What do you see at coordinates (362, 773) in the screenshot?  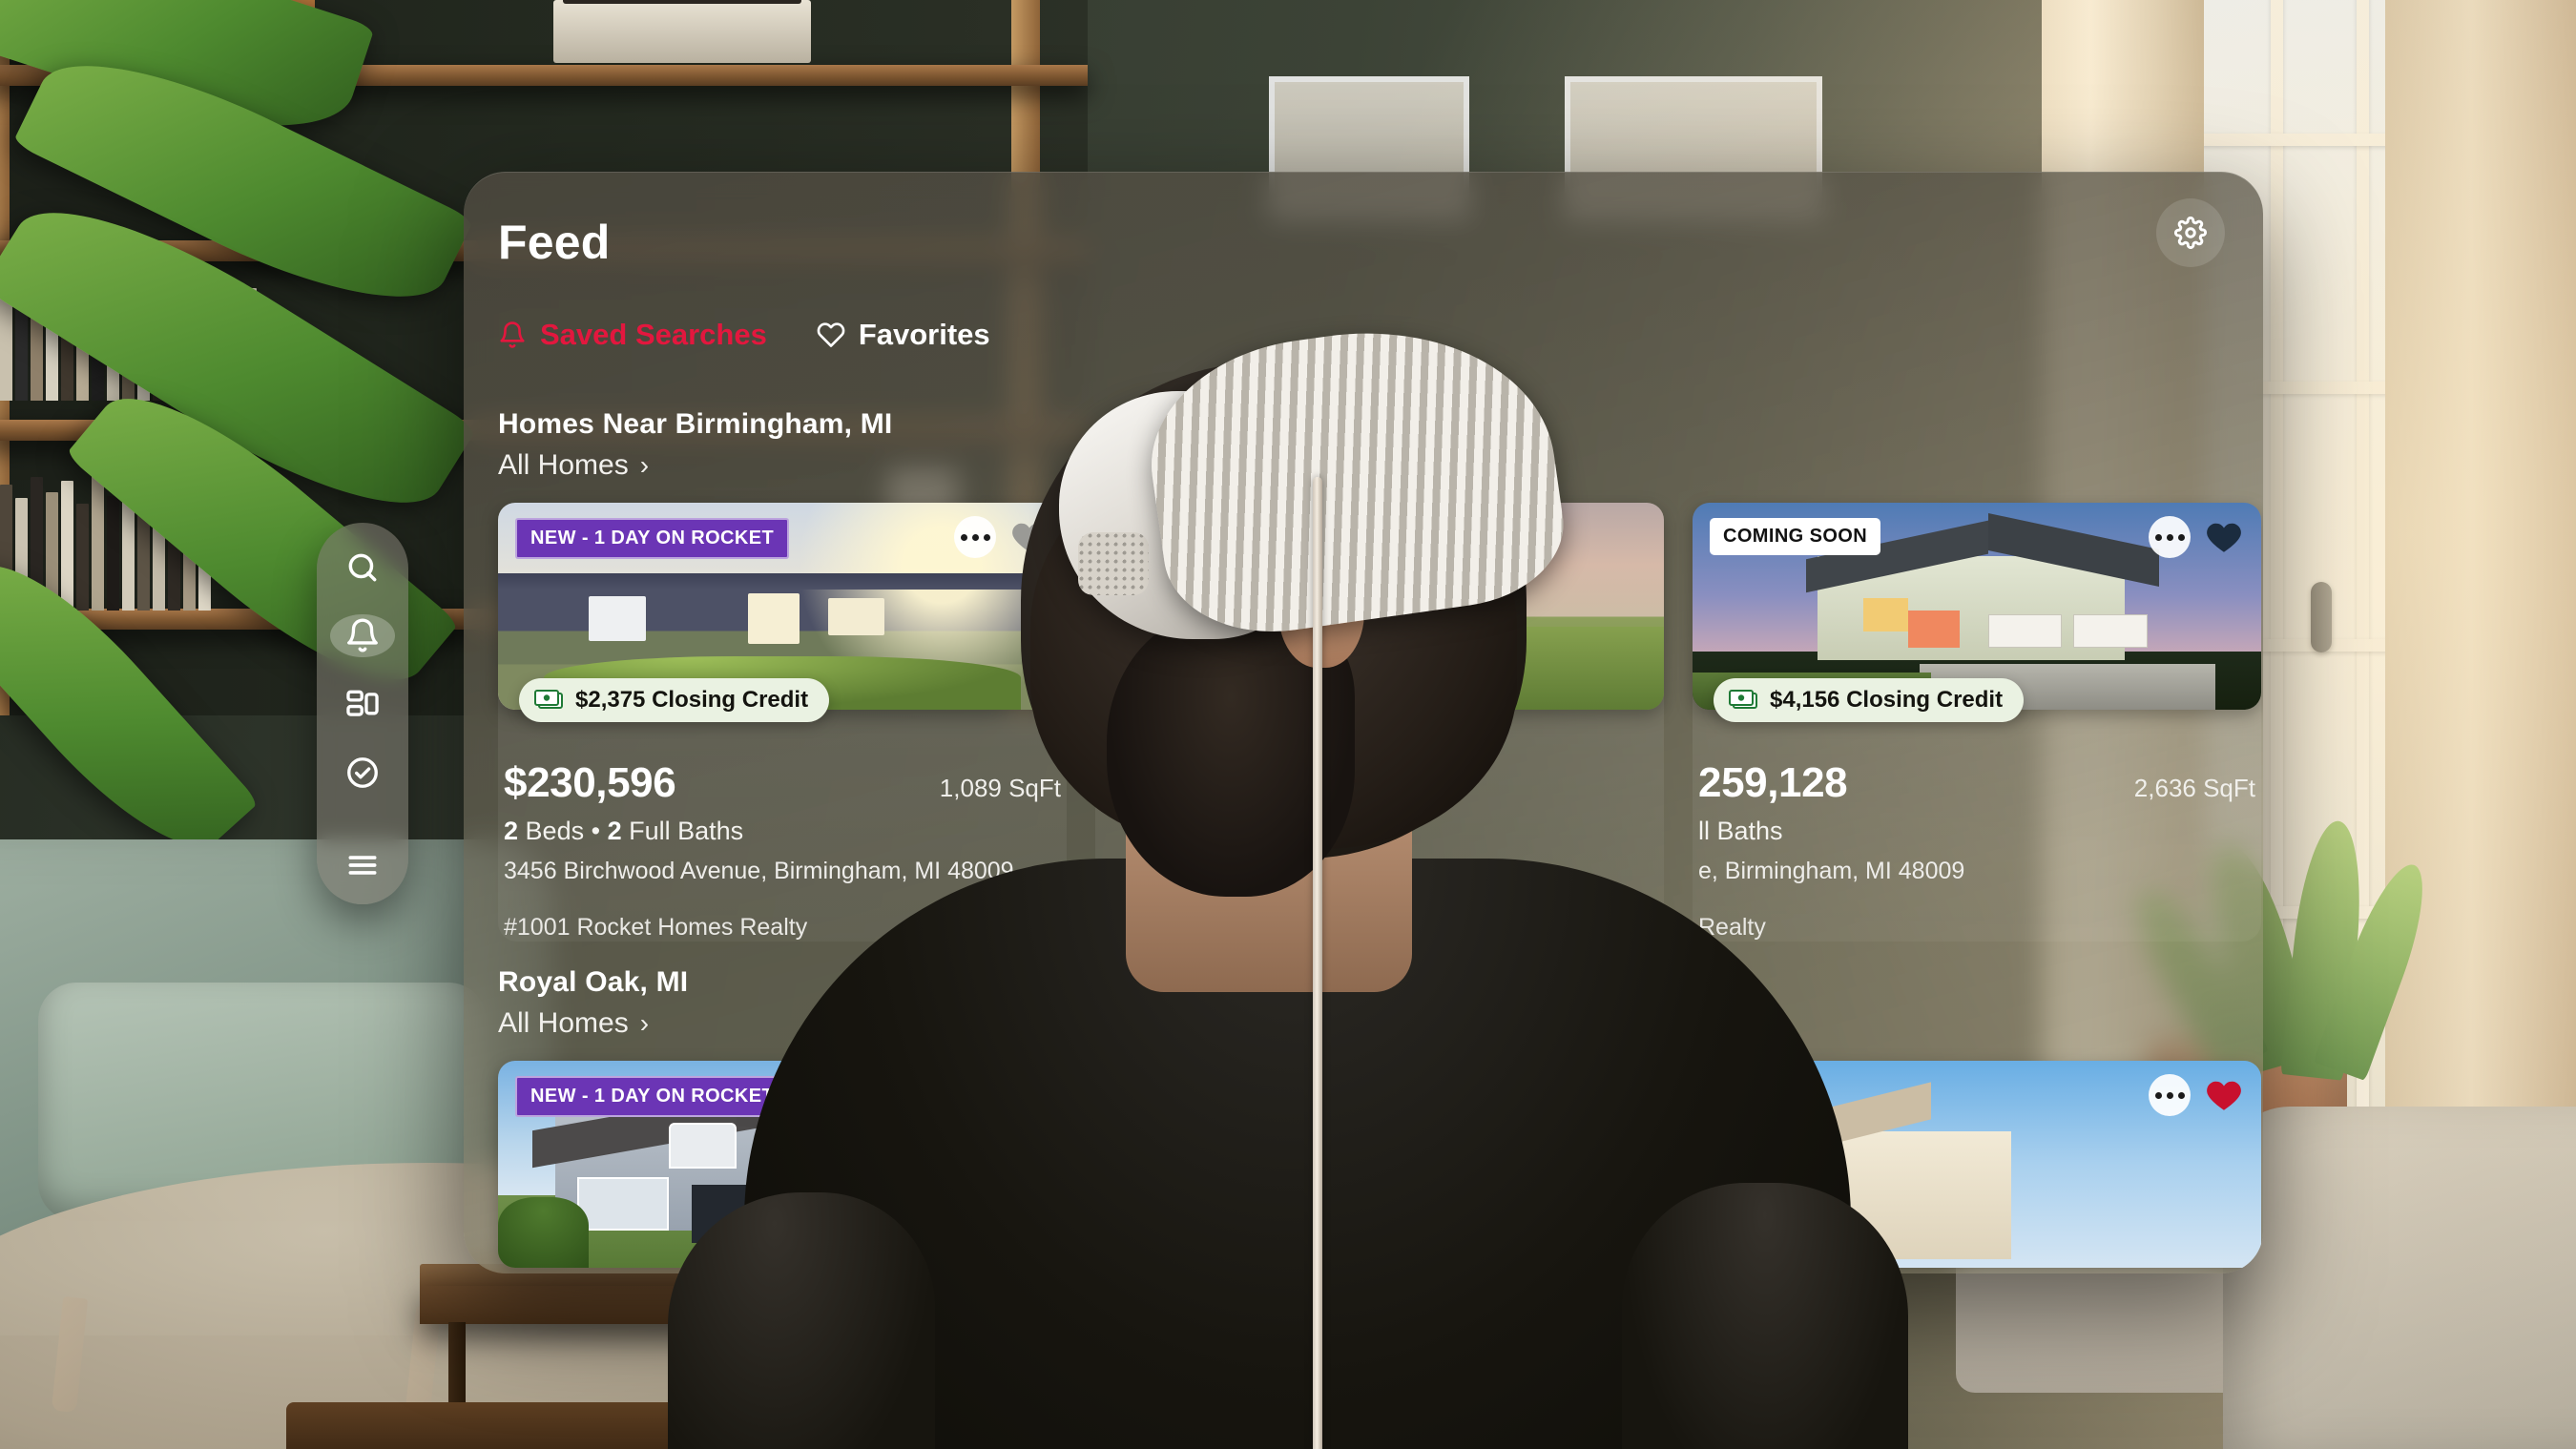 I see `sidebar-item-saved` at bounding box center [362, 773].